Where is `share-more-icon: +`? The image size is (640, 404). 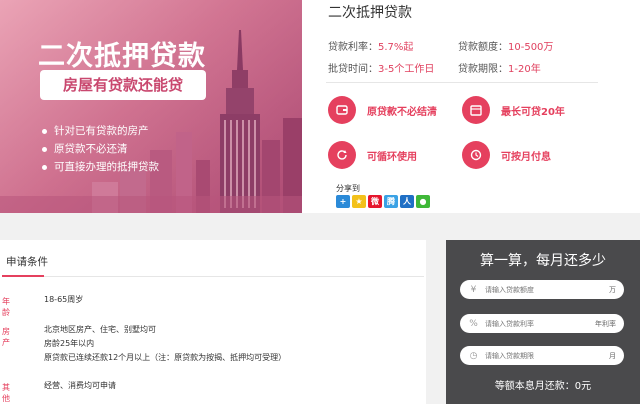
share-more-icon: + is located at coordinates (343, 201).